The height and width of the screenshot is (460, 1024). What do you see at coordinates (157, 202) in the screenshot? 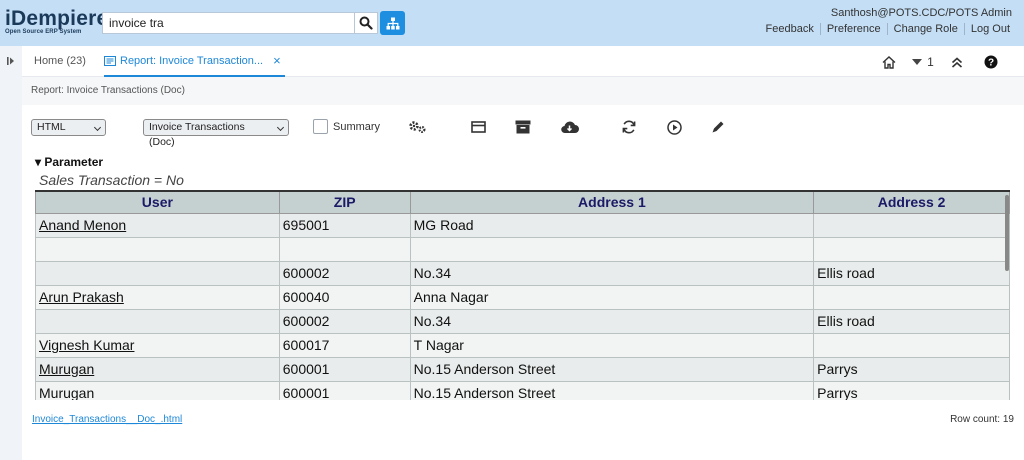
I see `column-header-user: User` at bounding box center [157, 202].